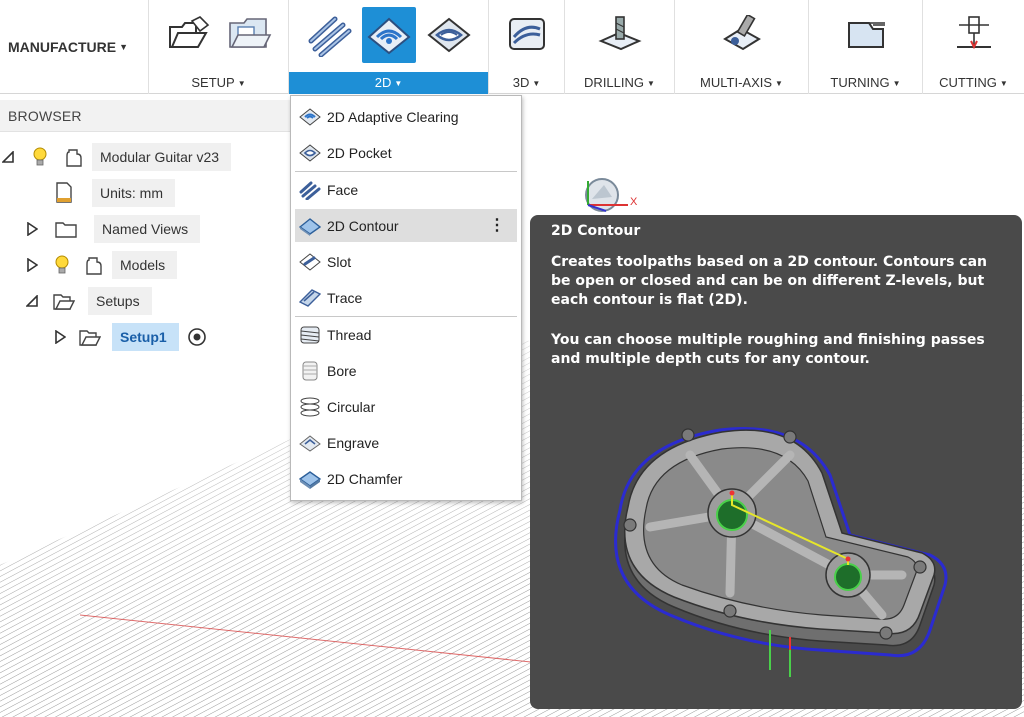  I want to click on menu-item-label: 2D Pocket, so click(359, 152).